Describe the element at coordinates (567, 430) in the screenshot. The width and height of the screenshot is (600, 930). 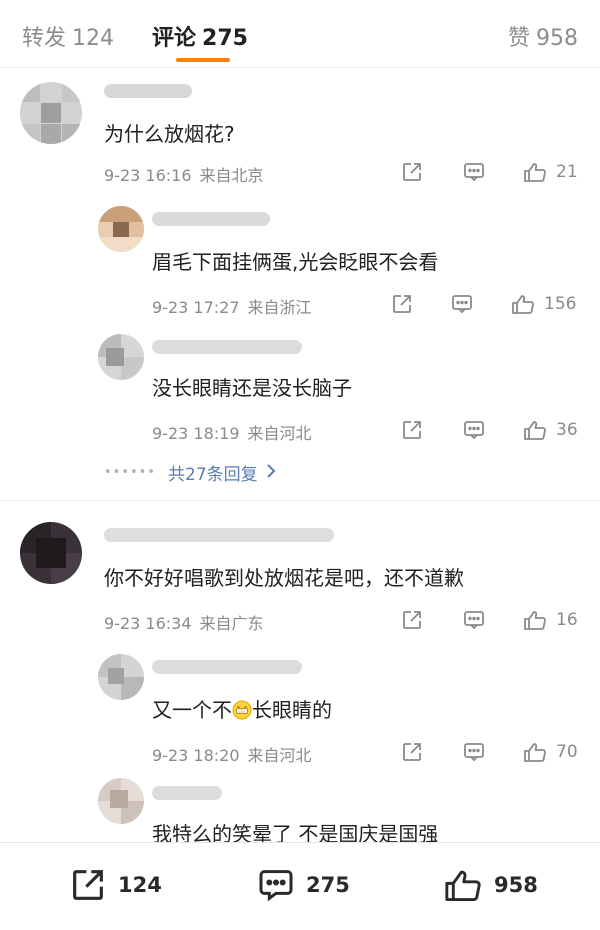
I see `like-count: 36` at that location.